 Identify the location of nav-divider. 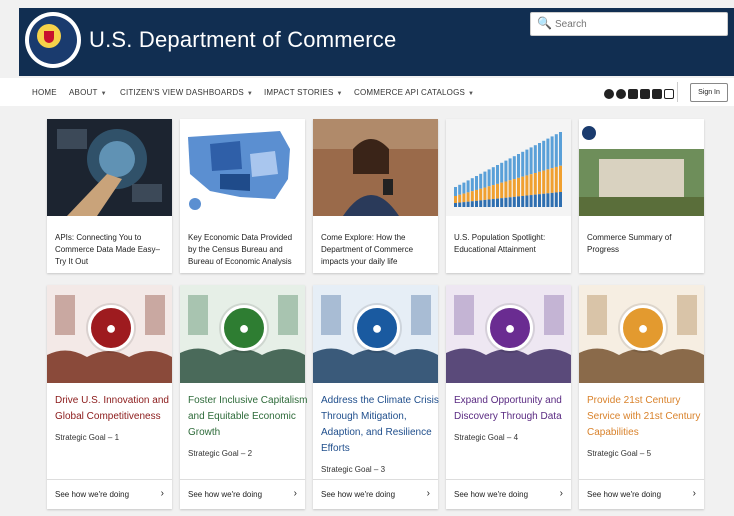
(677, 92).